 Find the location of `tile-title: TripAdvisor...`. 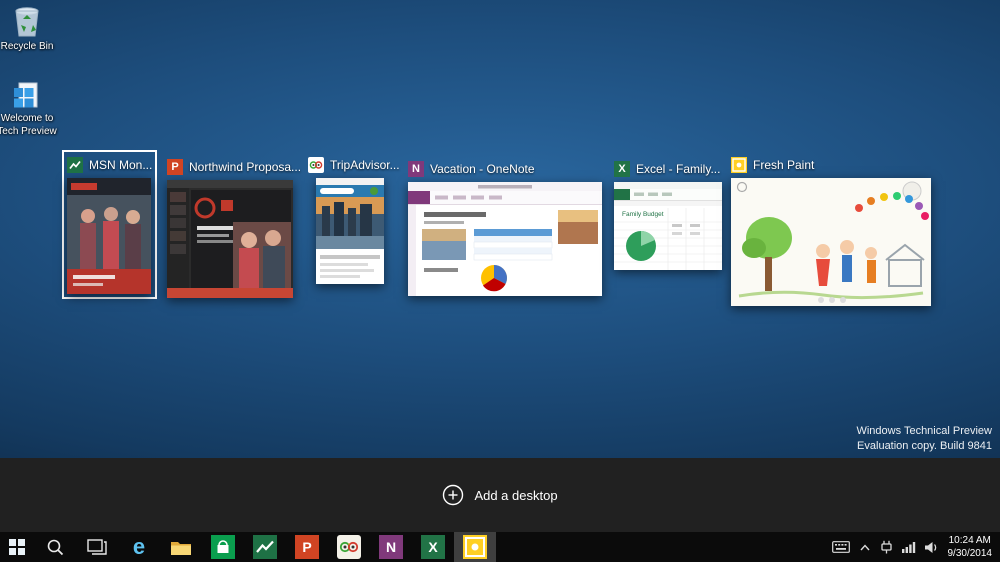

tile-title: TripAdvisor... is located at coordinates (365, 165).